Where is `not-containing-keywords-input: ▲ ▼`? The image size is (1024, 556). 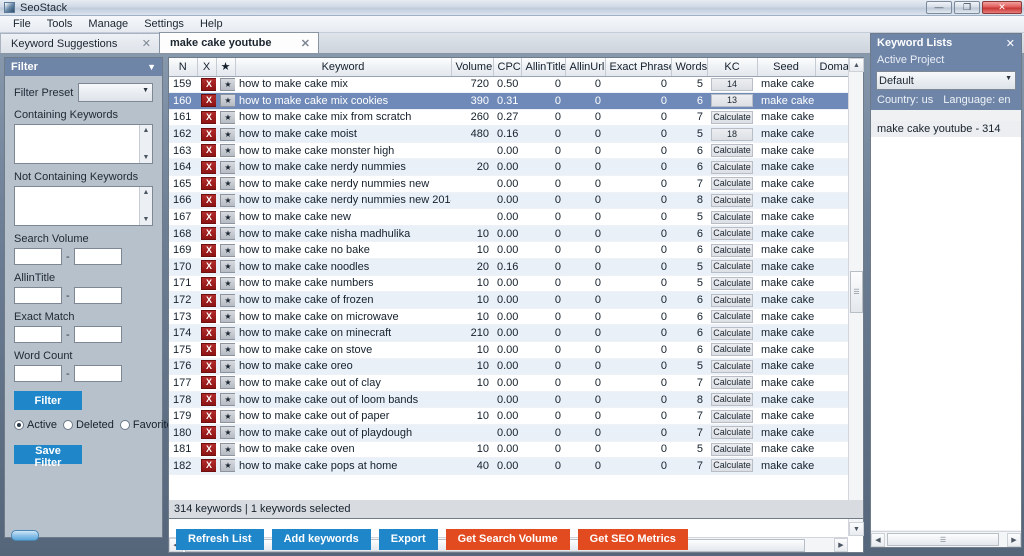 not-containing-keywords-input: ▲ ▼ is located at coordinates (83, 206).